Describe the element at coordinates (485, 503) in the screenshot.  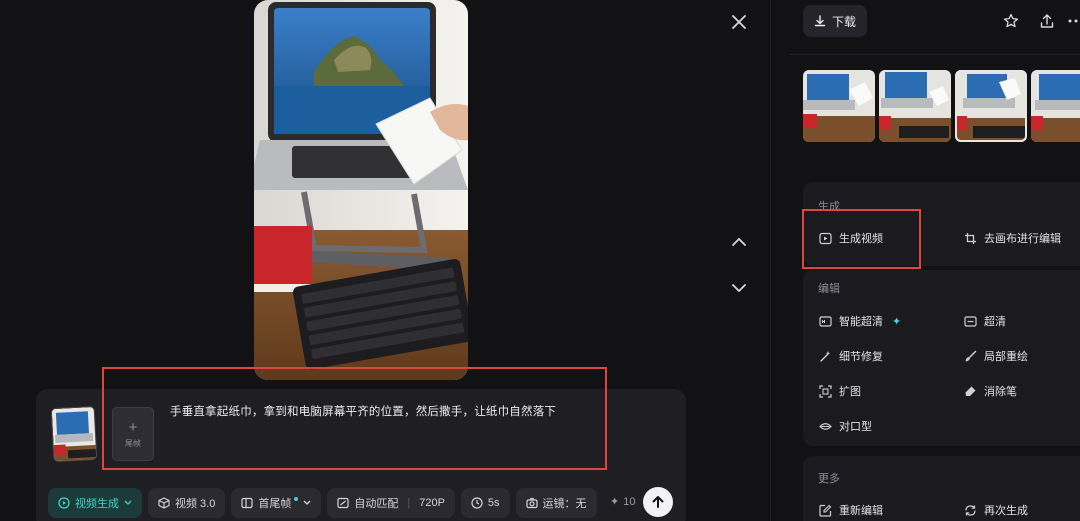
I see `duration-selector: 5s` at that location.